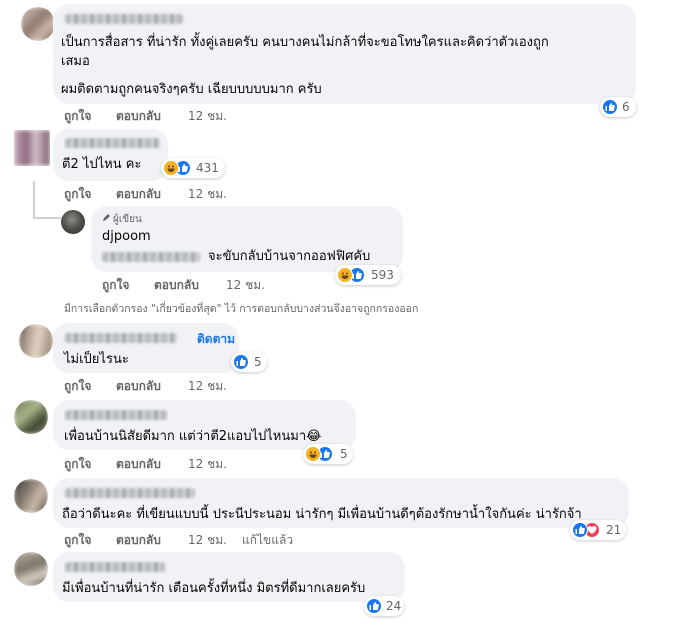 This screenshot has width=683, height=631. What do you see at coordinates (341, 163) in the screenshot?
I see `comment: ตี2 ไปไหน คะ 431 ถูกใจ ตอบกลับ 12 ชม.` at bounding box center [341, 163].